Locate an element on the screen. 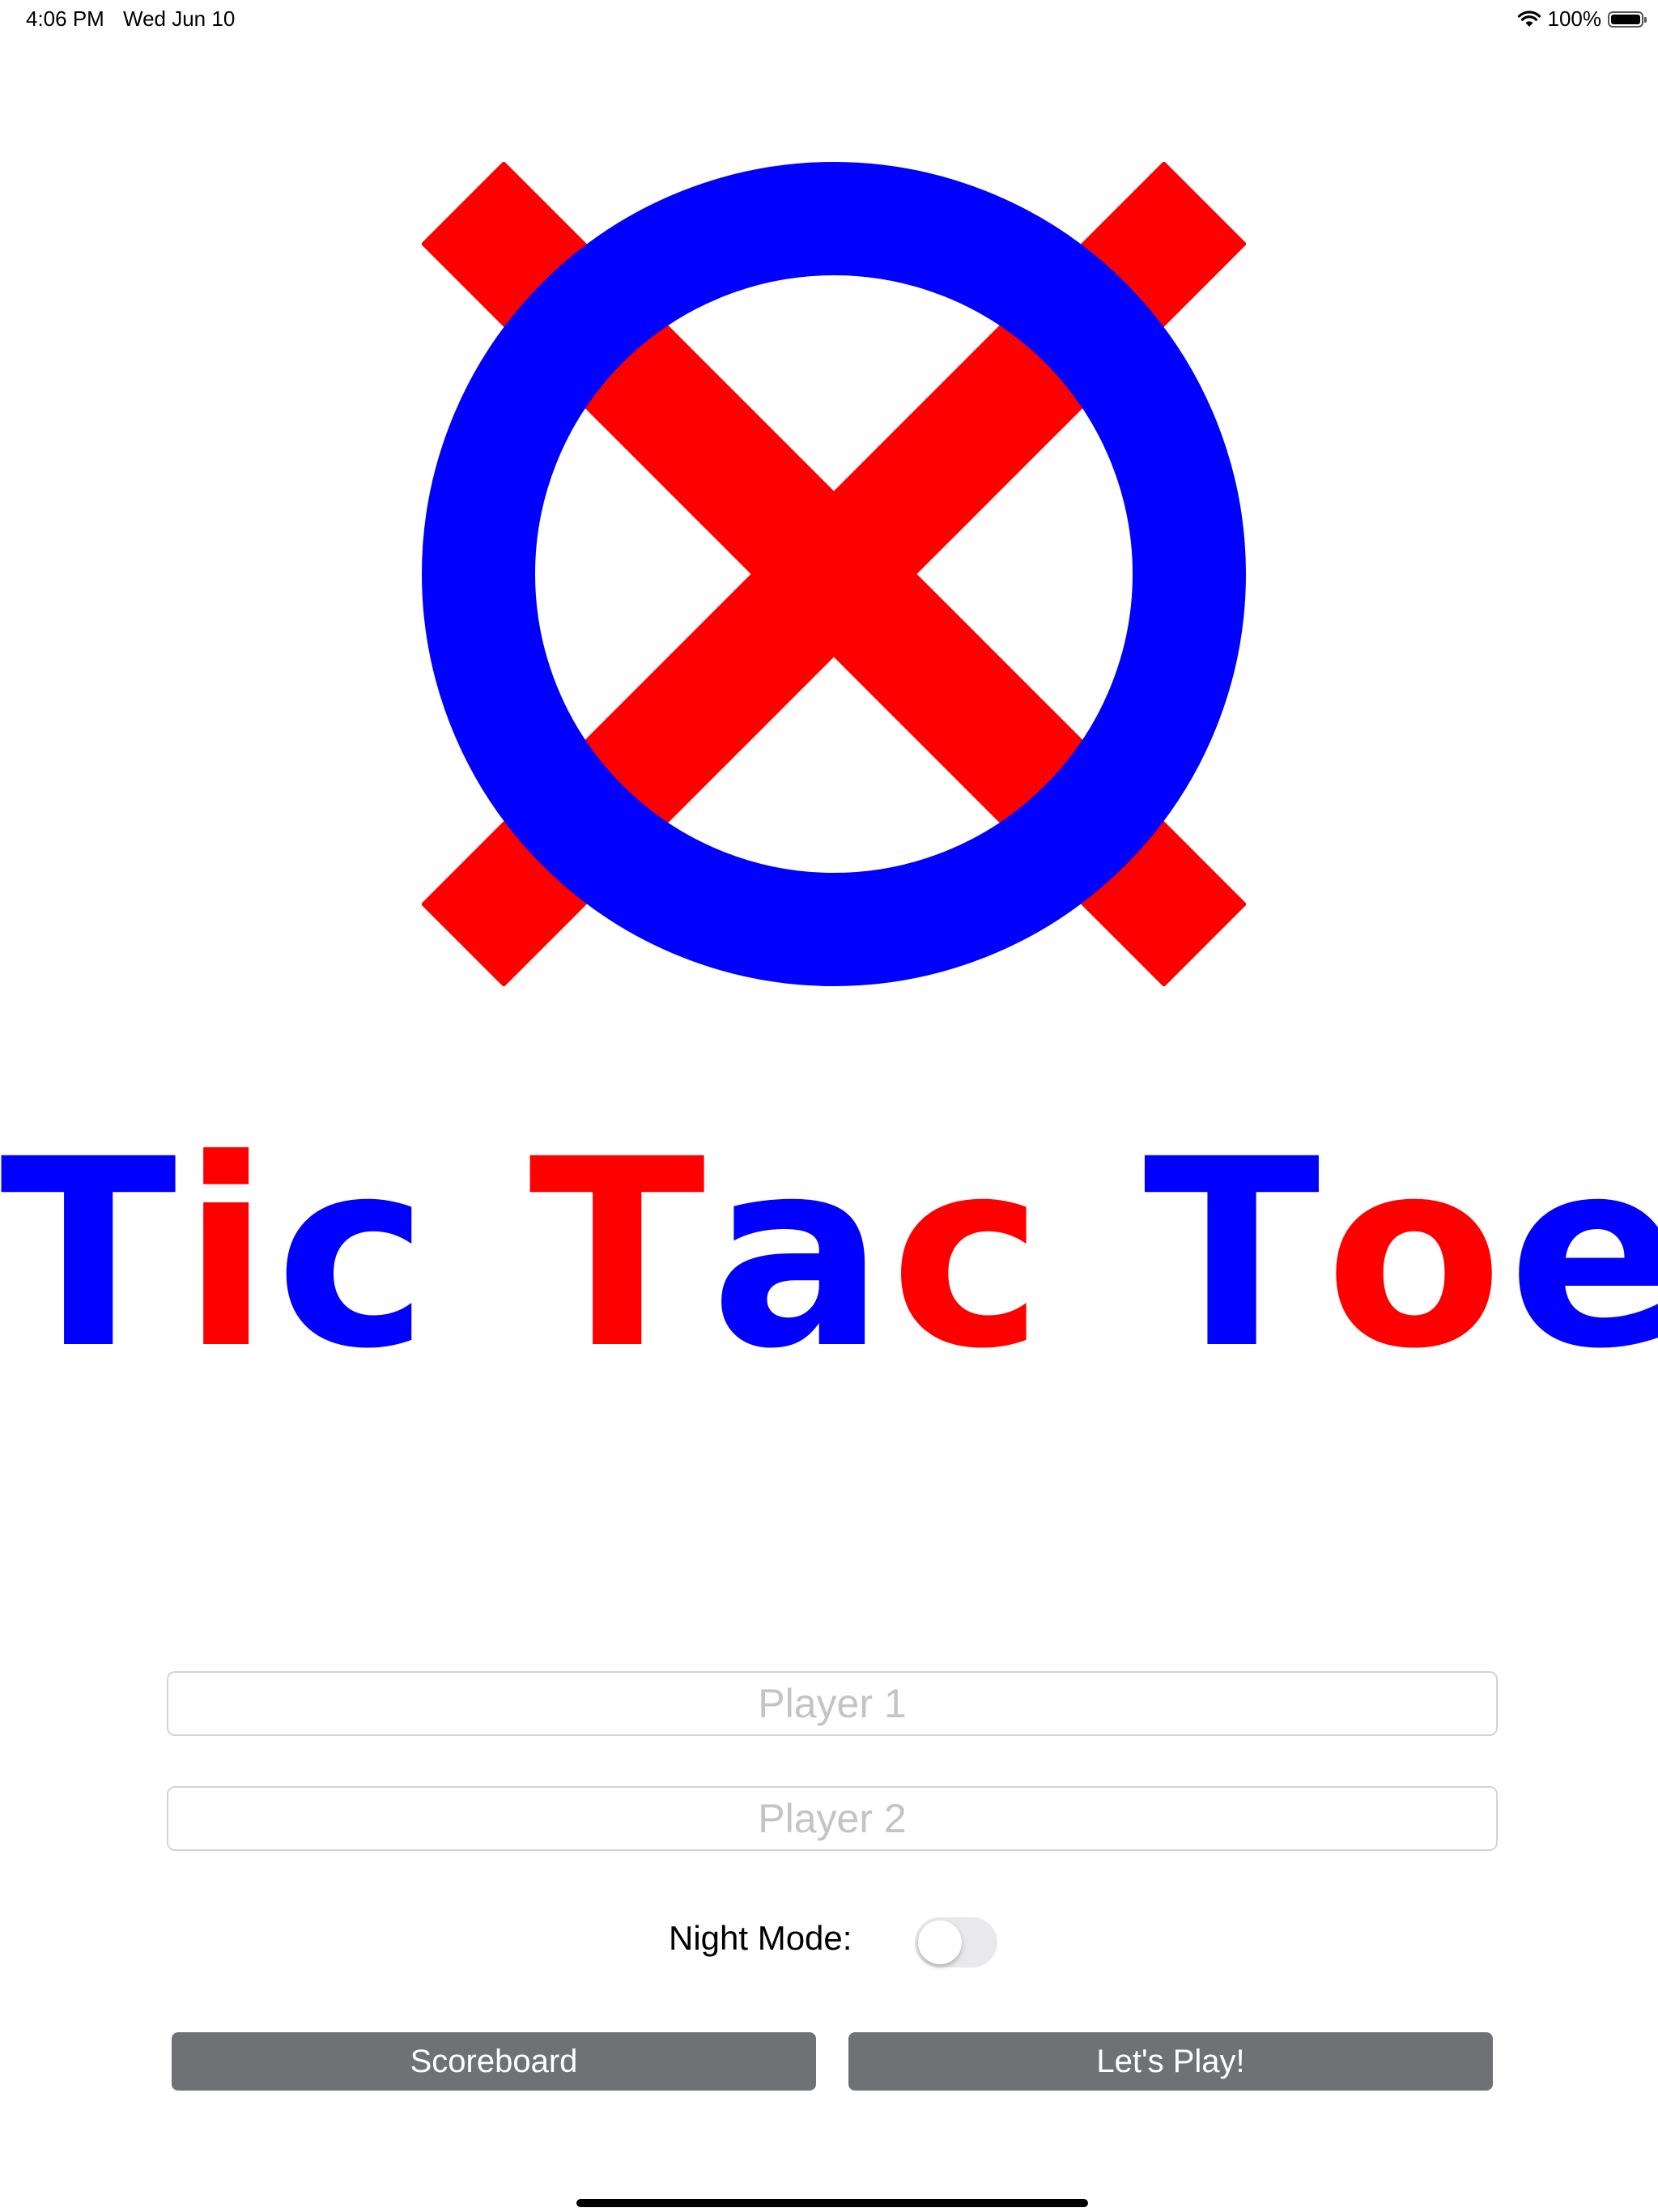  player1-input is located at coordinates (832, 1704).